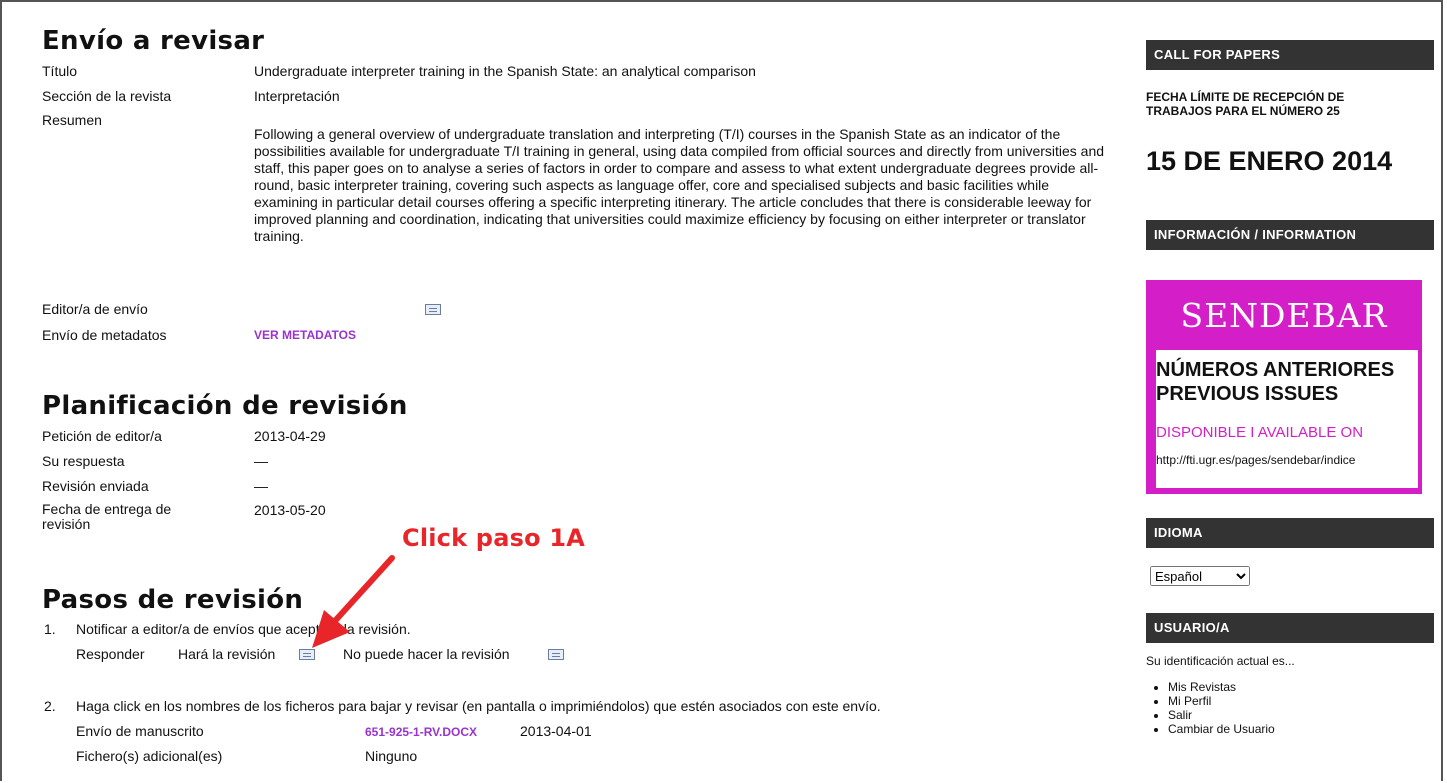  Describe the element at coordinates (556, 731) in the screenshot. I see `manuscrito-date: 2013-04-01` at that location.